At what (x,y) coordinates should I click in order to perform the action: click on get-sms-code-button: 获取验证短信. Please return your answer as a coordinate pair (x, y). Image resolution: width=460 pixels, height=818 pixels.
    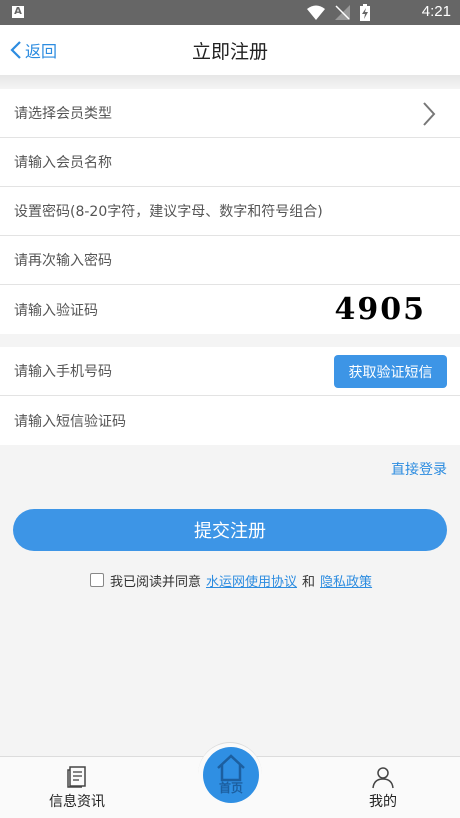
    Looking at the image, I should click on (390, 371).